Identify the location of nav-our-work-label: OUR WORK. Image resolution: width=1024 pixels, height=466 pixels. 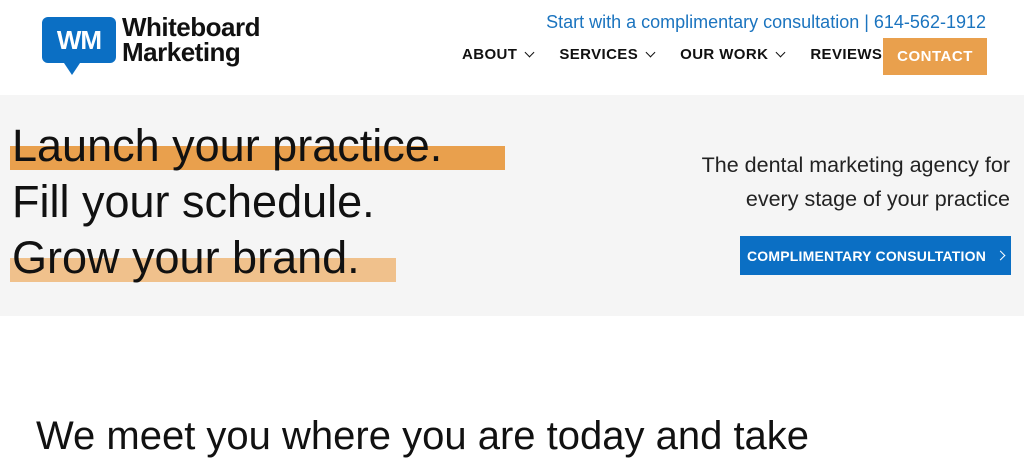
(724, 54).